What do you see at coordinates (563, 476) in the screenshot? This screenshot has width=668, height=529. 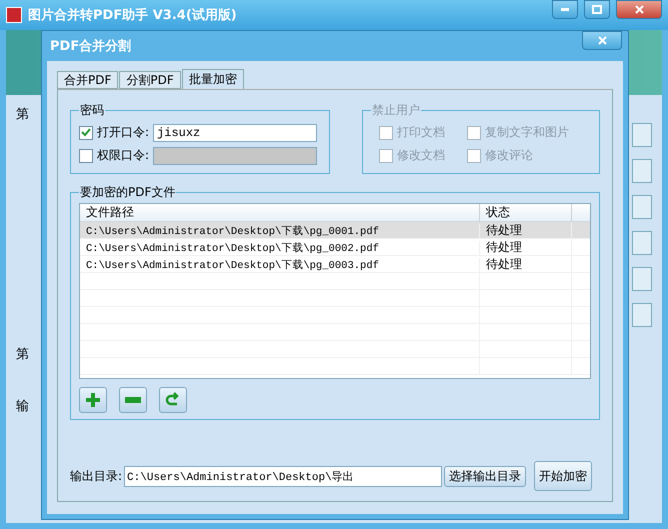 I see `start-button: 开始加密` at bounding box center [563, 476].